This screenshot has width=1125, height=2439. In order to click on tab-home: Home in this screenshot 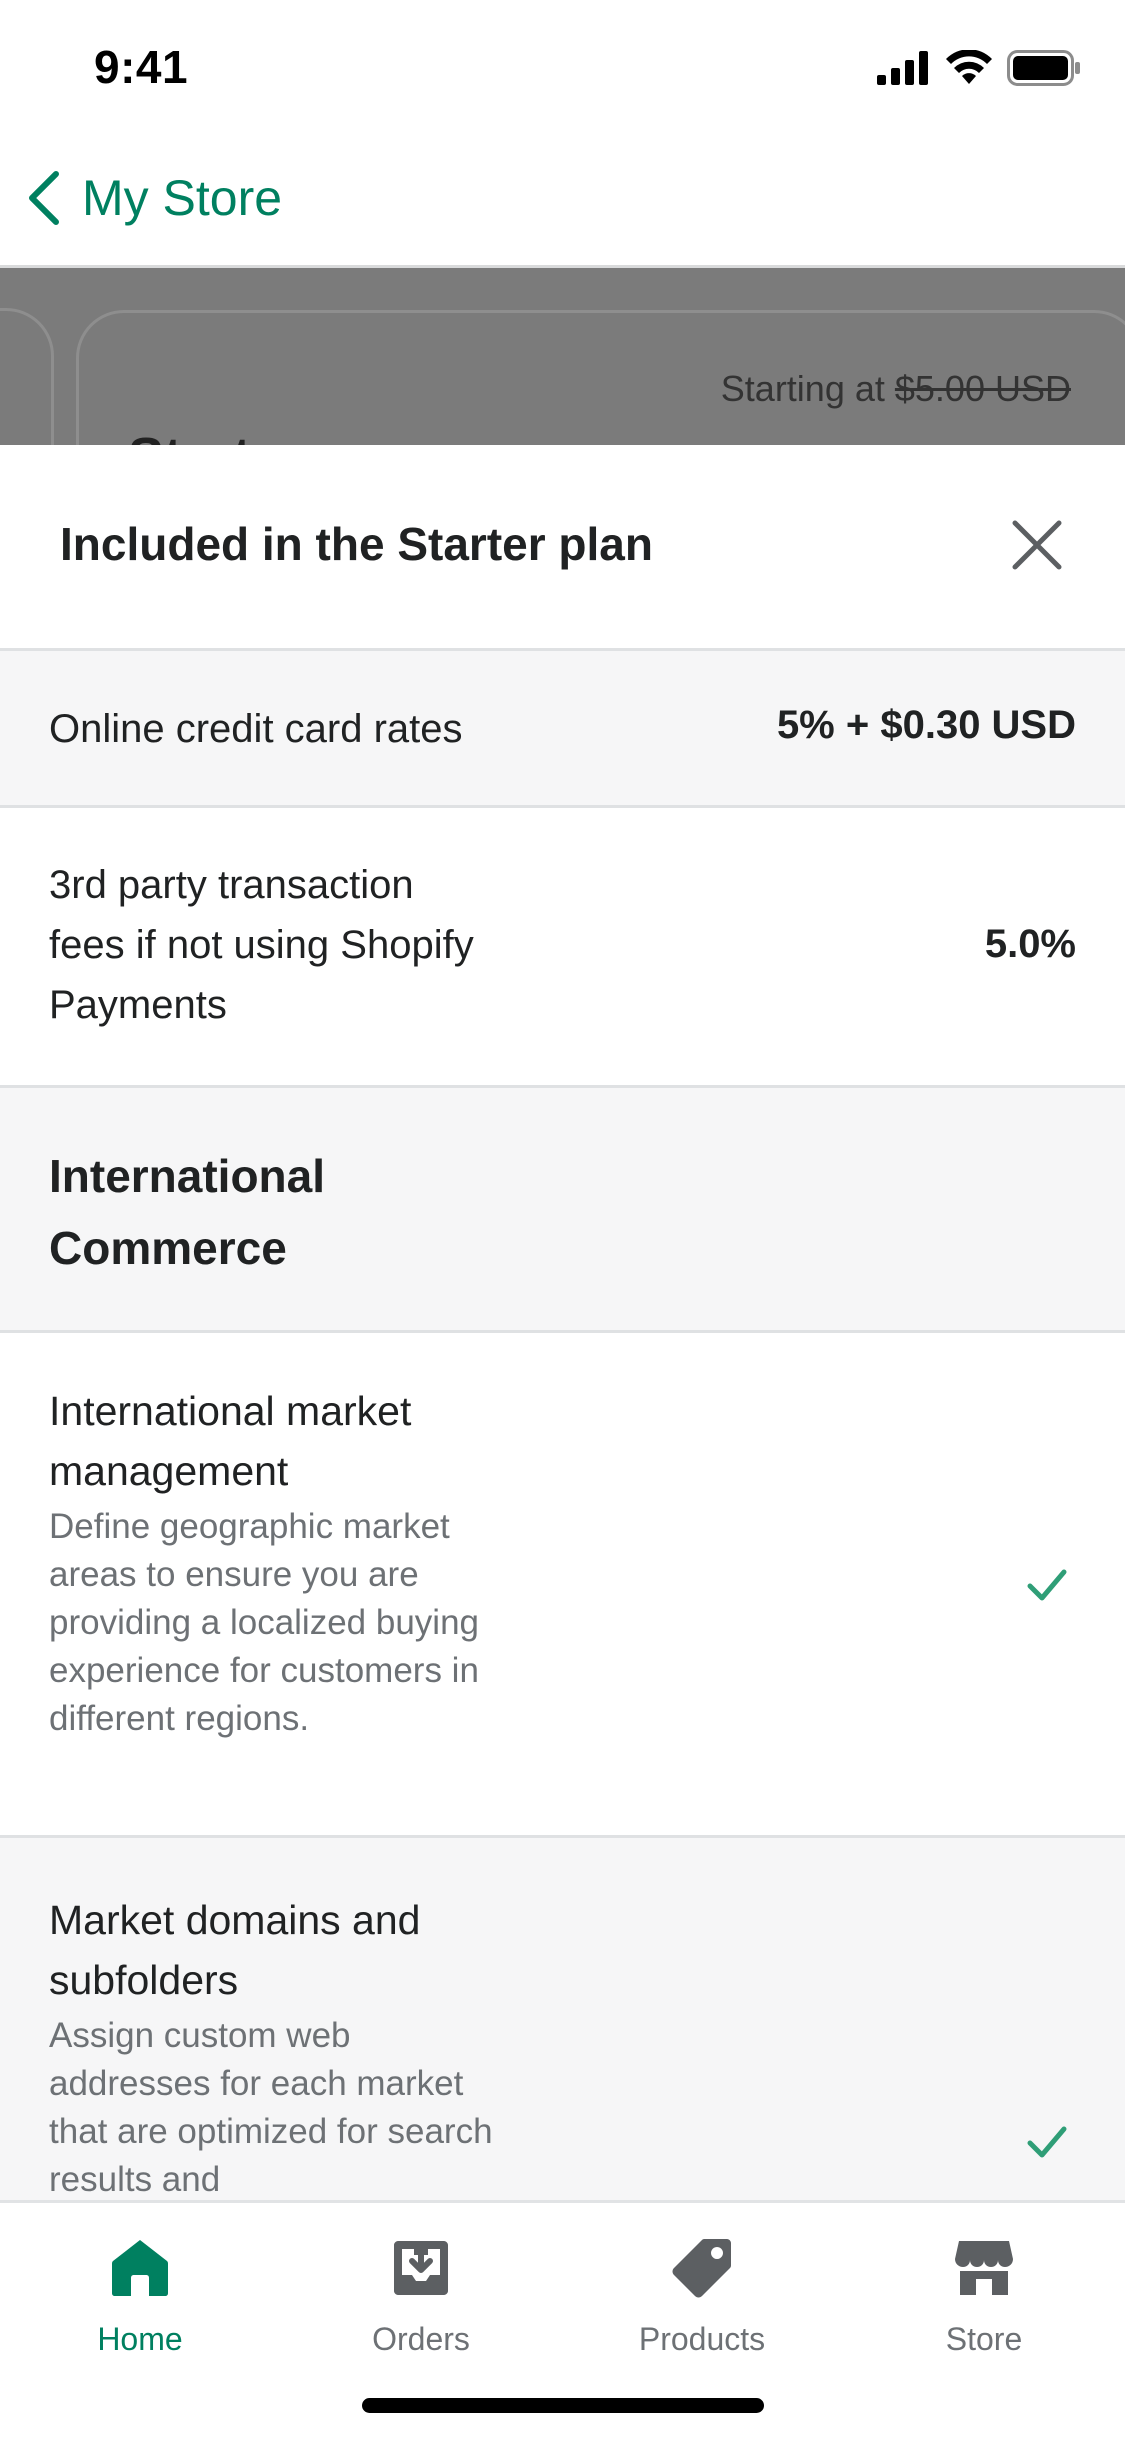, I will do `click(140, 2303)`.